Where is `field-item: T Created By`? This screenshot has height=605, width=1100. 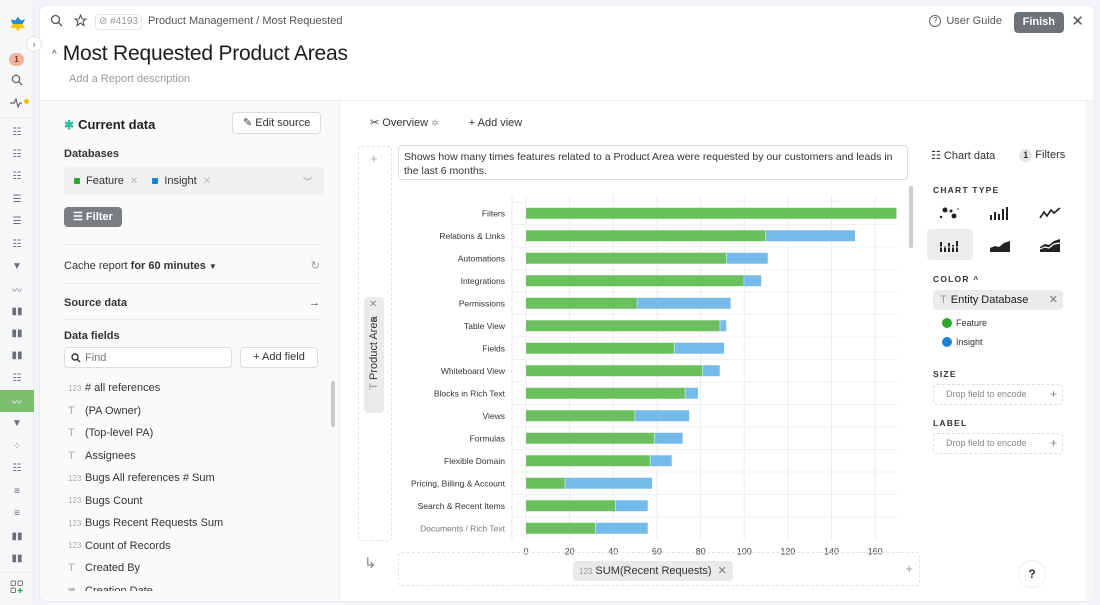
field-item: T Created By is located at coordinates (193, 568).